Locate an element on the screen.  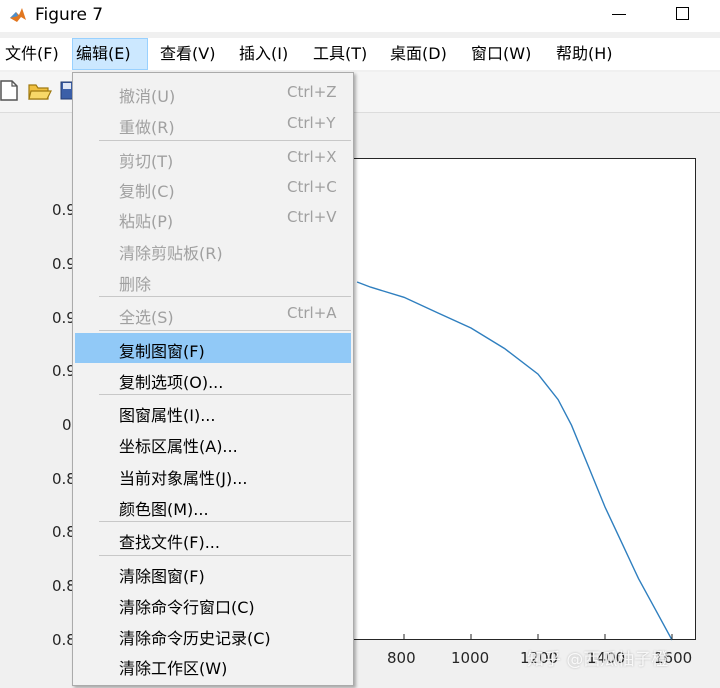
menu-item-cut: 剪切(T) Ctrl+X is located at coordinates (213, 158).